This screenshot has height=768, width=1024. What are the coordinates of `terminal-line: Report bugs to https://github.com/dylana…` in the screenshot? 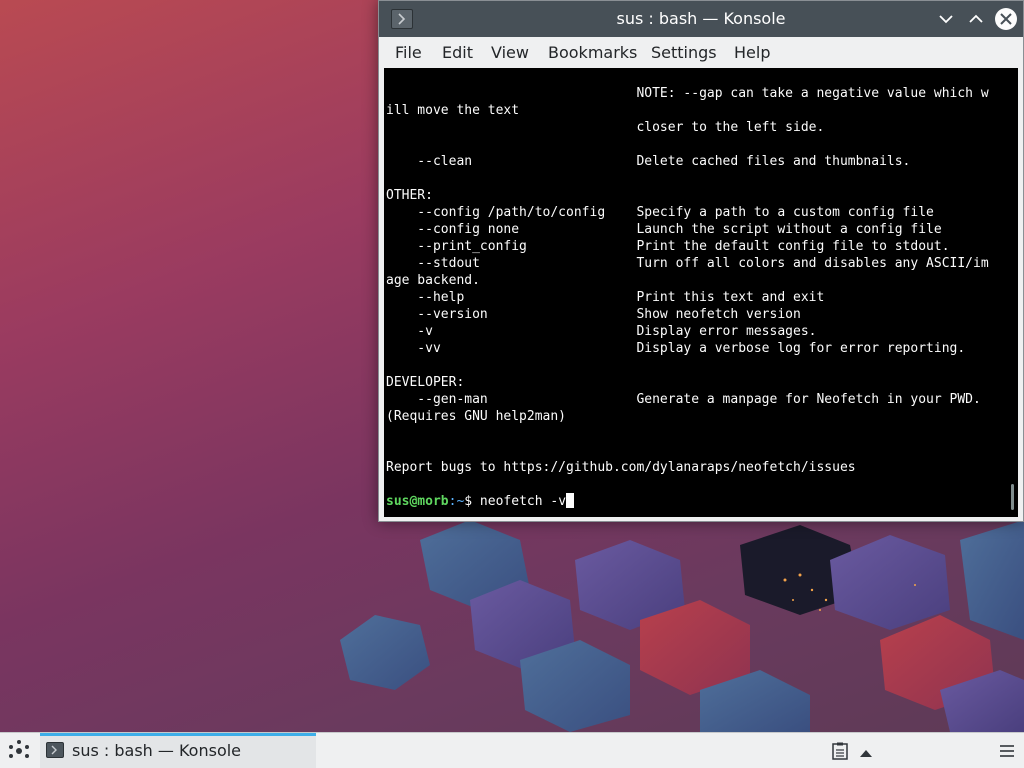 It's located at (621, 467).